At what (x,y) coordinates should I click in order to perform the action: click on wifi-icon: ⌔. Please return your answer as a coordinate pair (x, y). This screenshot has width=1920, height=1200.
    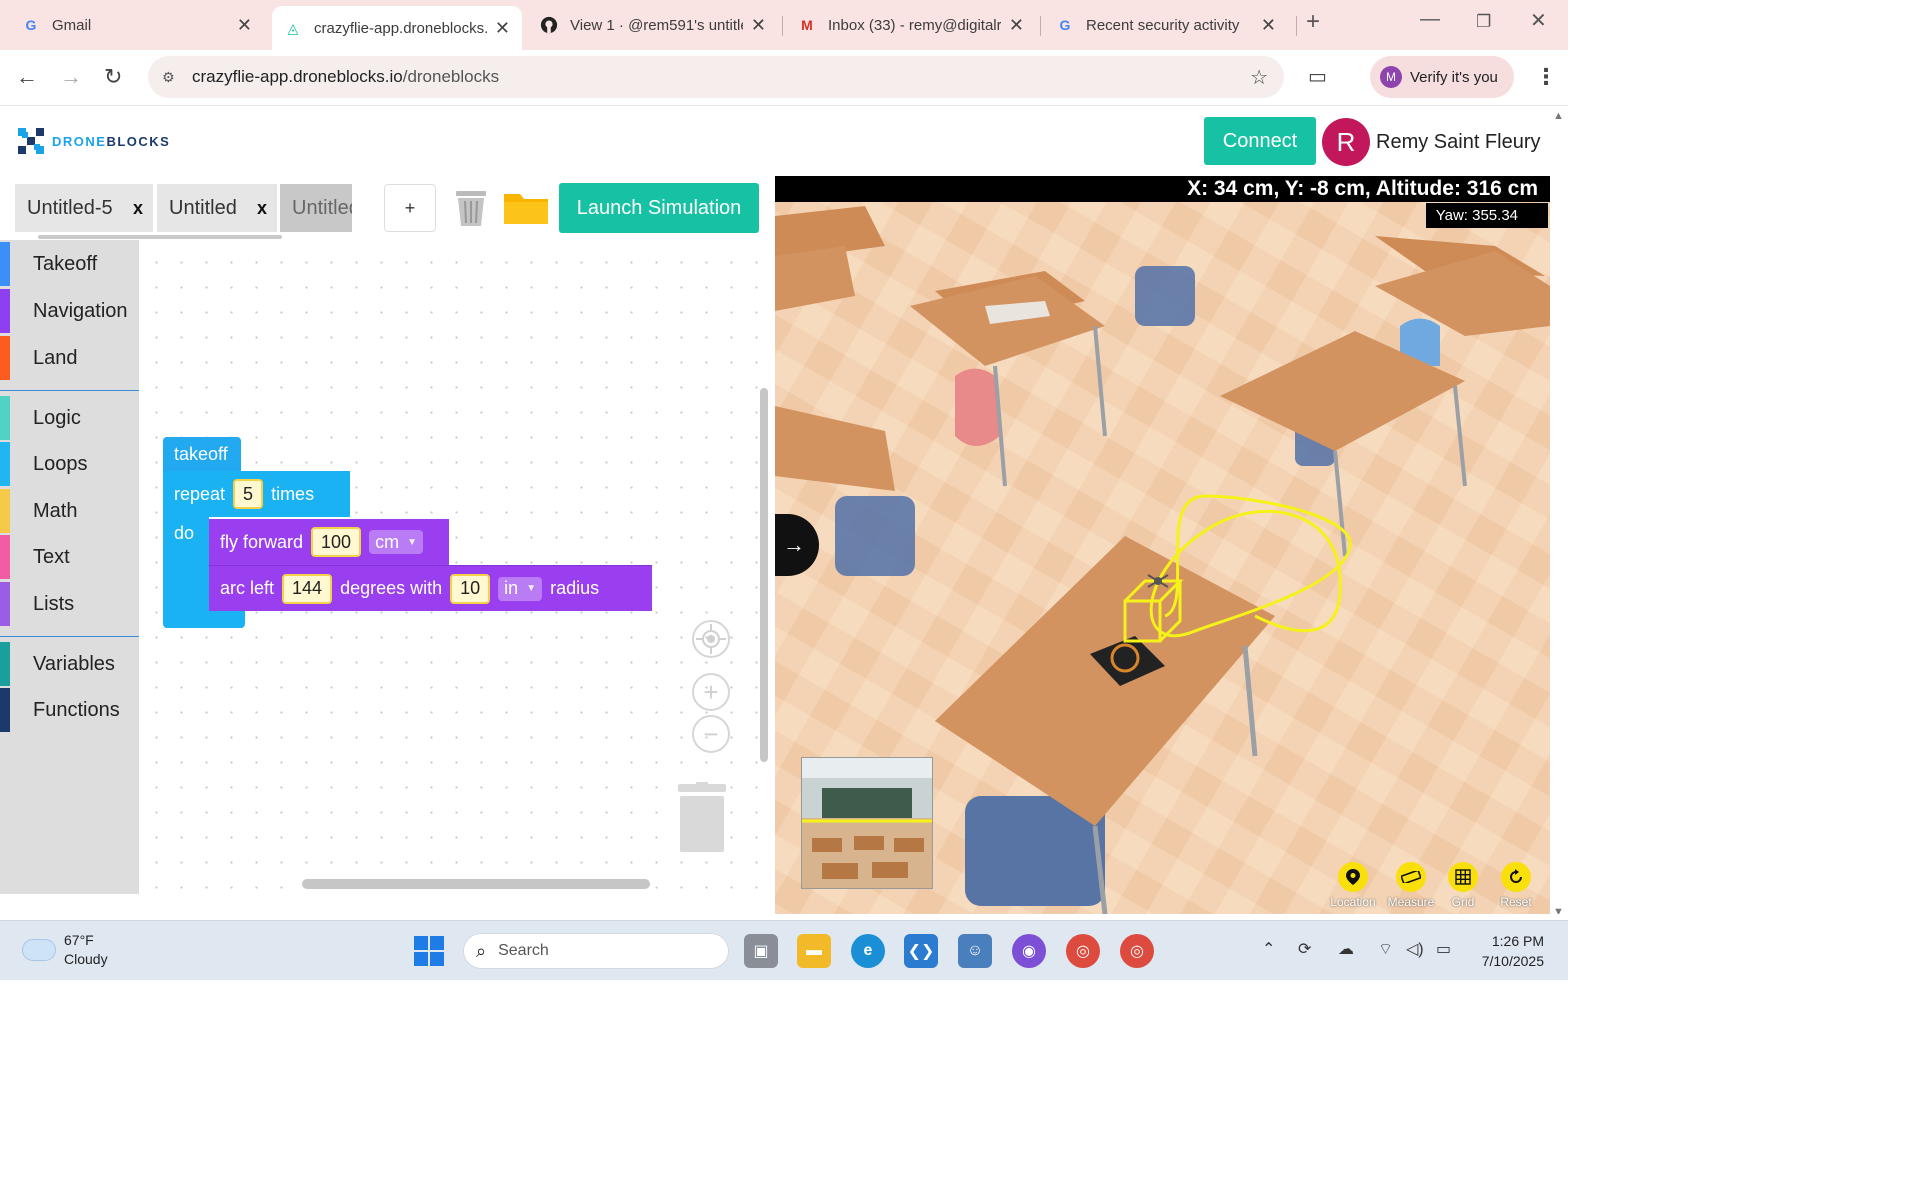
    Looking at the image, I should click on (1385, 949).